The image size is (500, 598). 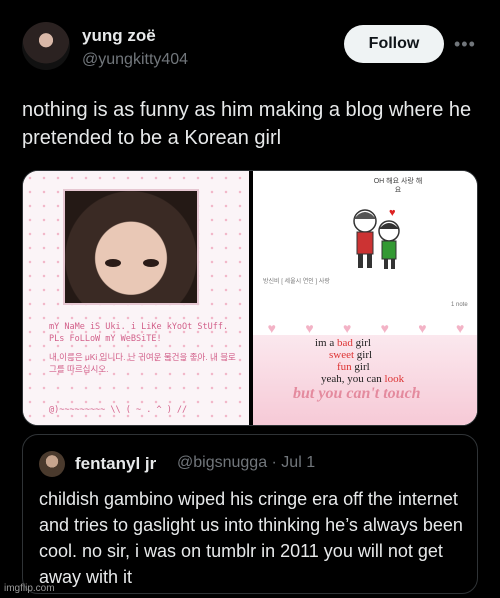 I want to click on bio-signature: @)~~~~~~~~~ \\ ( ~ . ^ ) //, so click(x=118, y=410).